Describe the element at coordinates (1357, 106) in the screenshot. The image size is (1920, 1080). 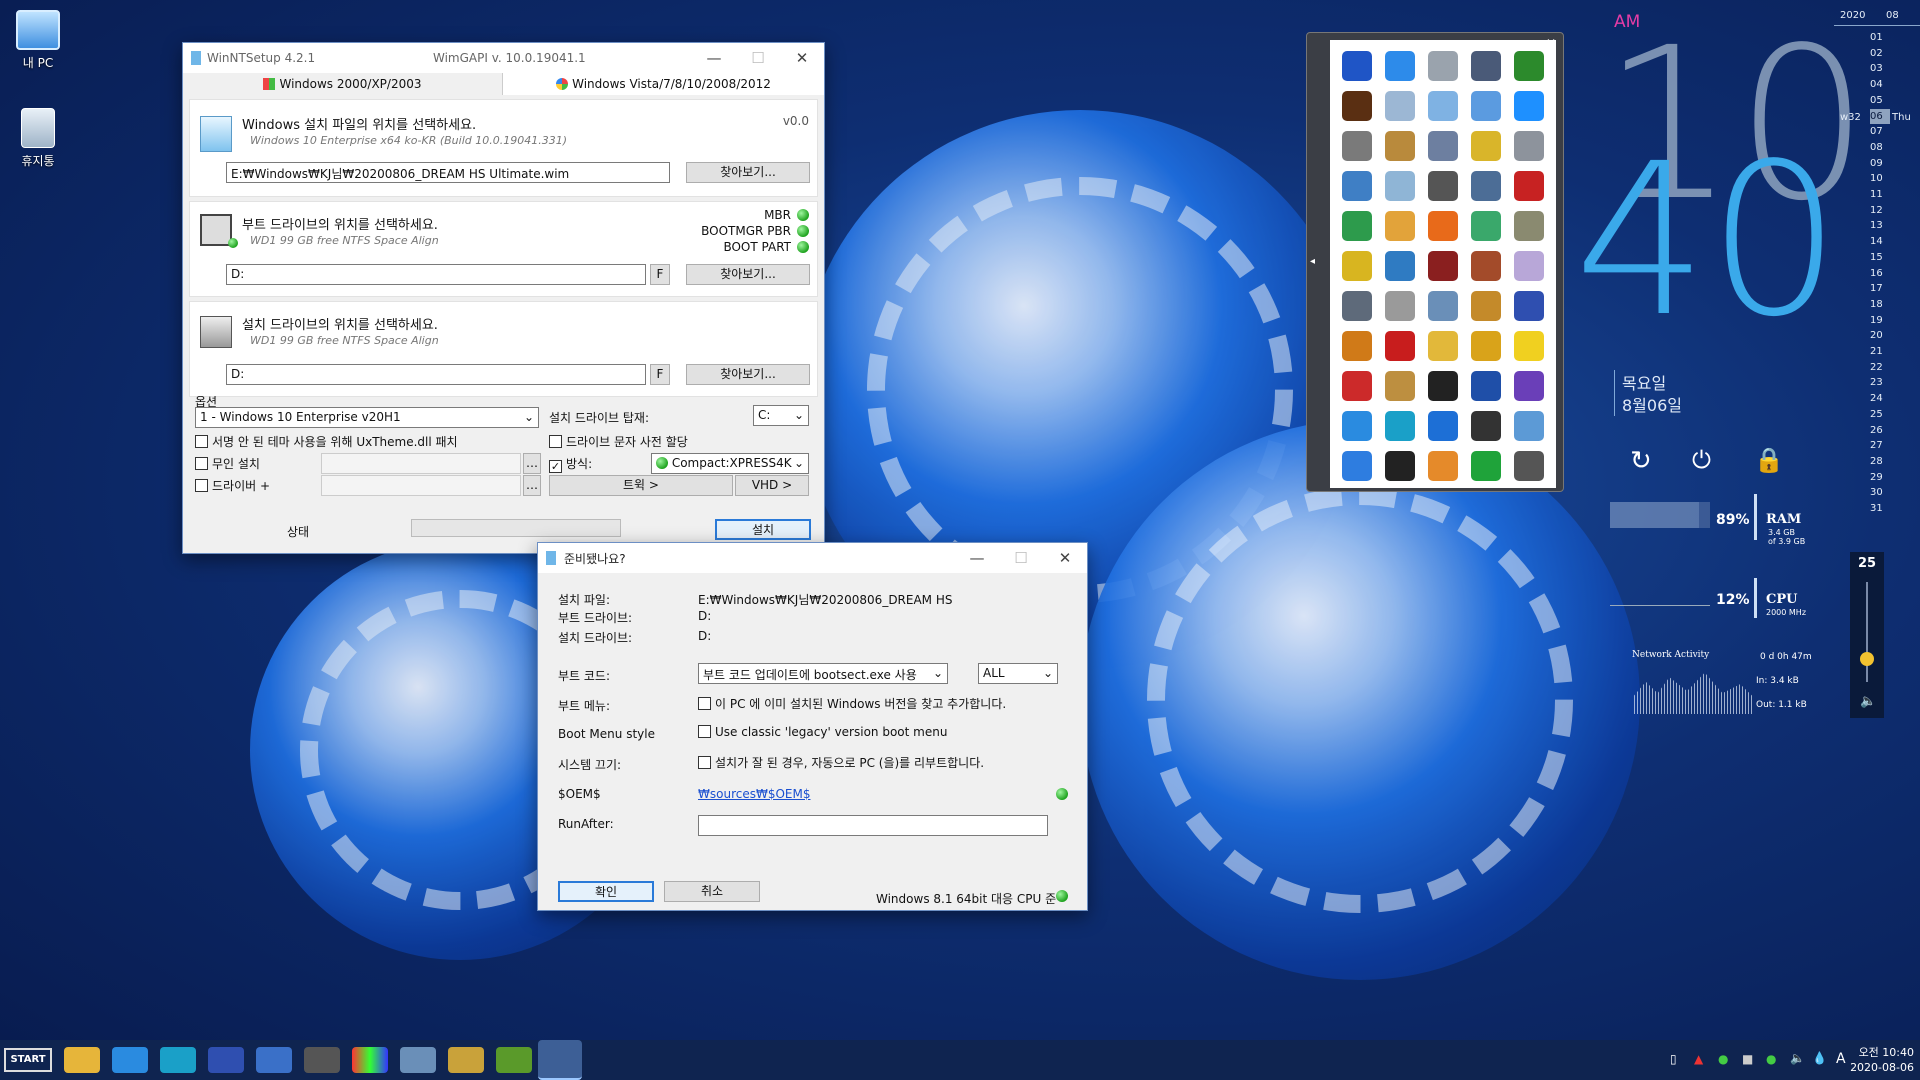
I see `bridge-icon` at that location.